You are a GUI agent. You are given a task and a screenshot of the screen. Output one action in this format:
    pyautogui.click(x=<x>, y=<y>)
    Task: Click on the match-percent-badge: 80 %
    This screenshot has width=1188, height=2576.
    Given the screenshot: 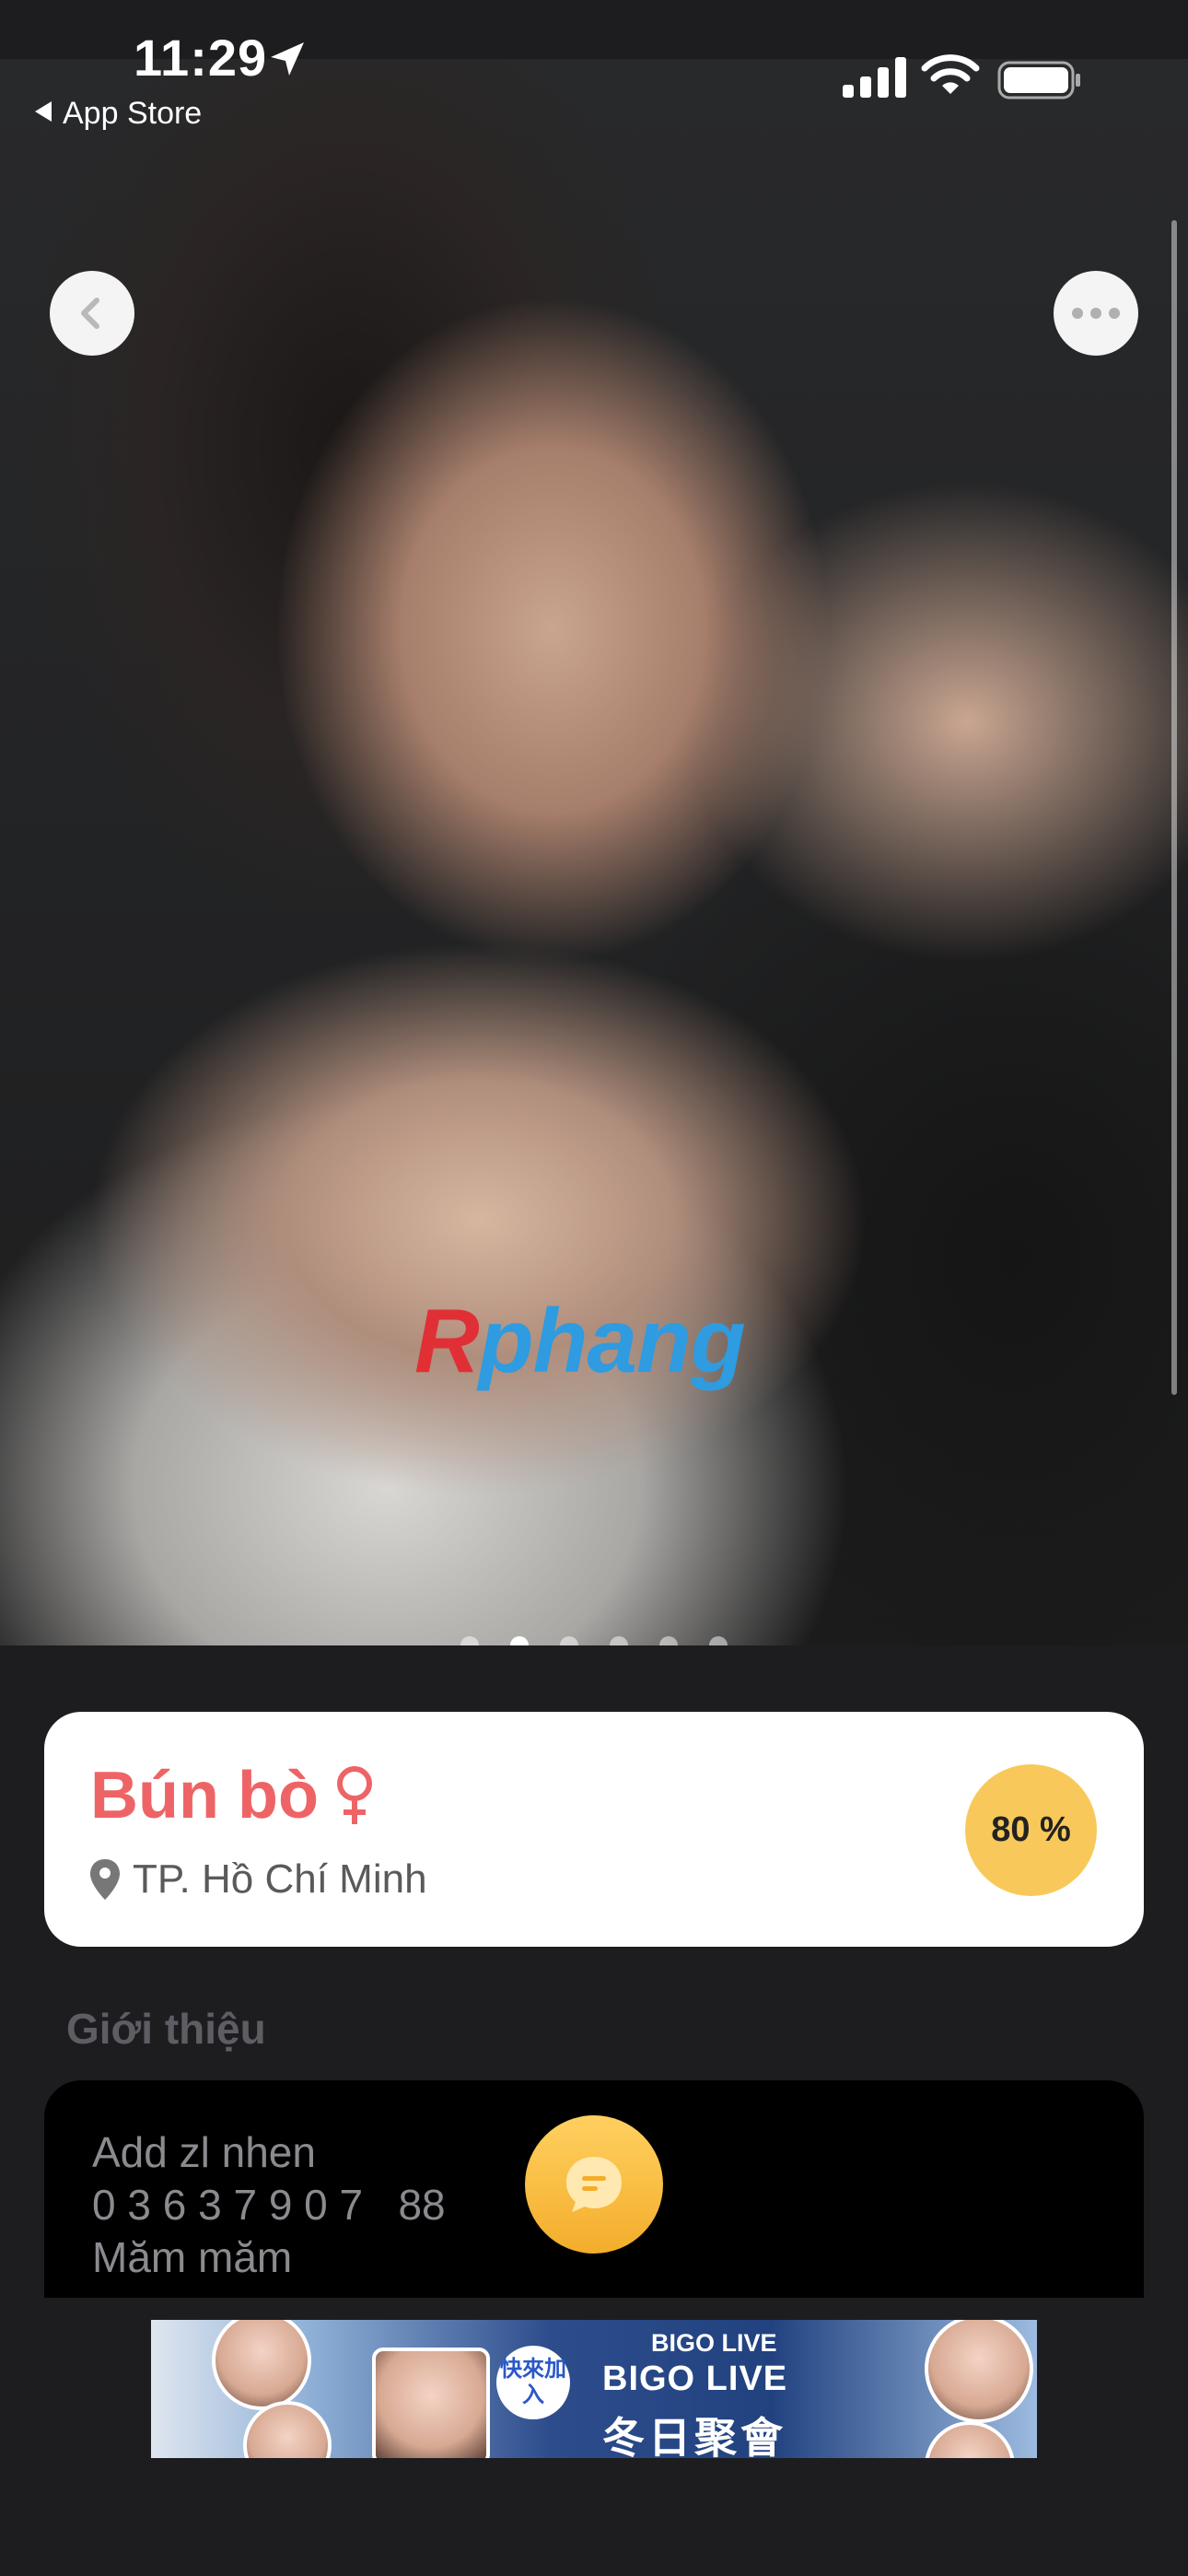 What is the action you would take?
    pyautogui.click(x=1031, y=1830)
    